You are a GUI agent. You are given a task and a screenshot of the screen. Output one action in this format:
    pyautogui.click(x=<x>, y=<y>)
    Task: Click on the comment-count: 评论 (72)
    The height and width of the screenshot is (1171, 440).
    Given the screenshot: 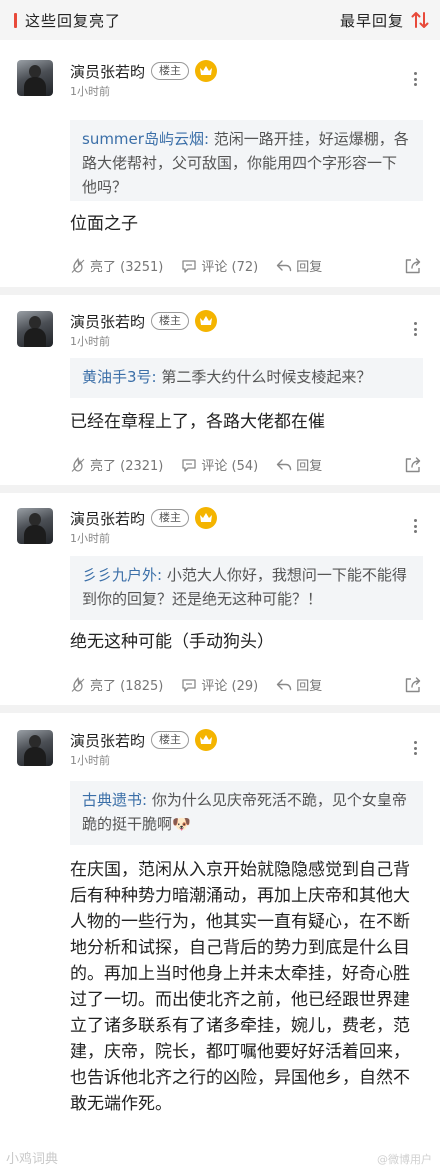 What is the action you would take?
    pyautogui.click(x=230, y=267)
    